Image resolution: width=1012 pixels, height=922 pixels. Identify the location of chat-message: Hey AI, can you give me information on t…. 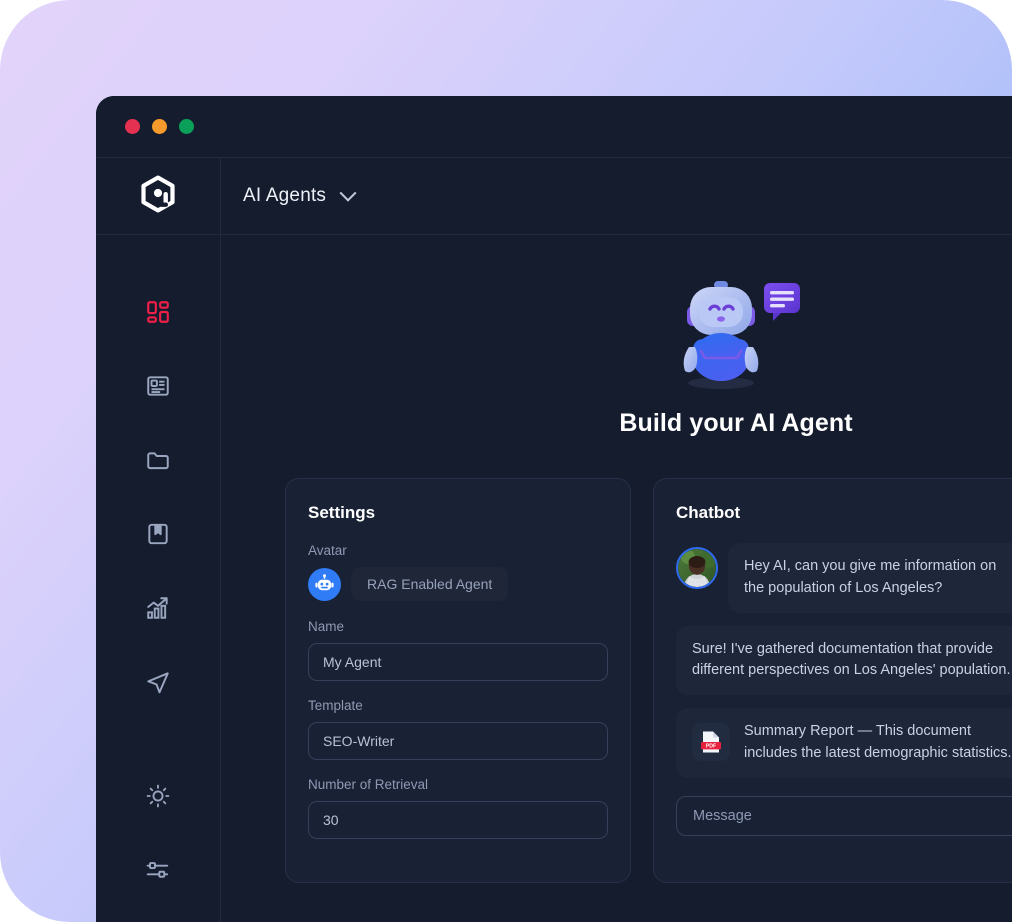
(844, 578).